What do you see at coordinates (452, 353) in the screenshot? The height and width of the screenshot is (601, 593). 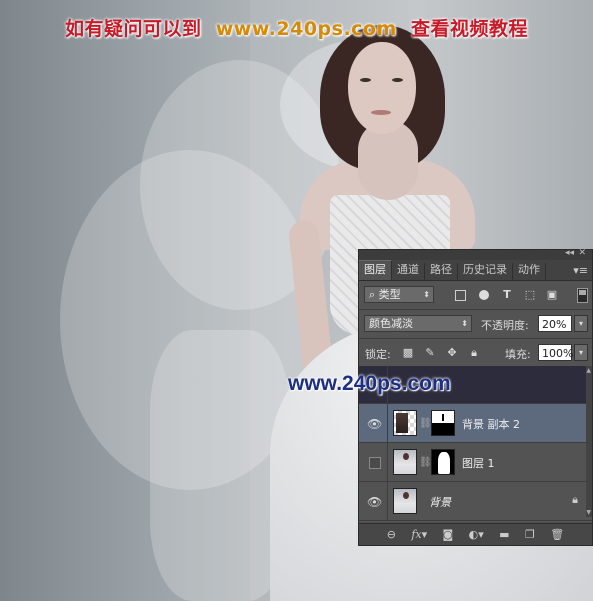 I see `lock-position-icon: ✥` at bounding box center [452, 353].